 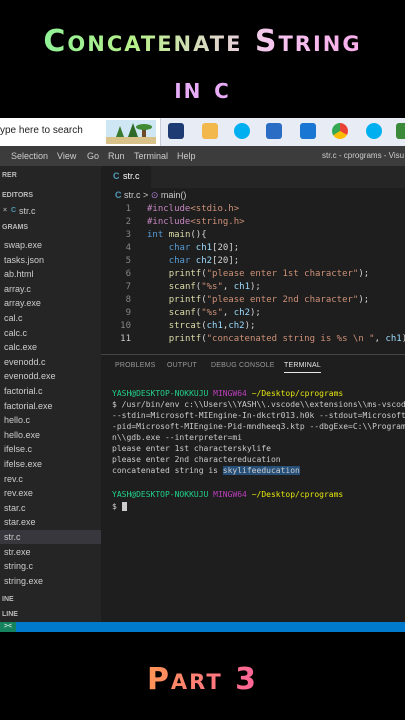 What do you see at coordinates (50, 274) in the screenshot?
I see `file-item: ab.html` at bounding box center [50, 274].